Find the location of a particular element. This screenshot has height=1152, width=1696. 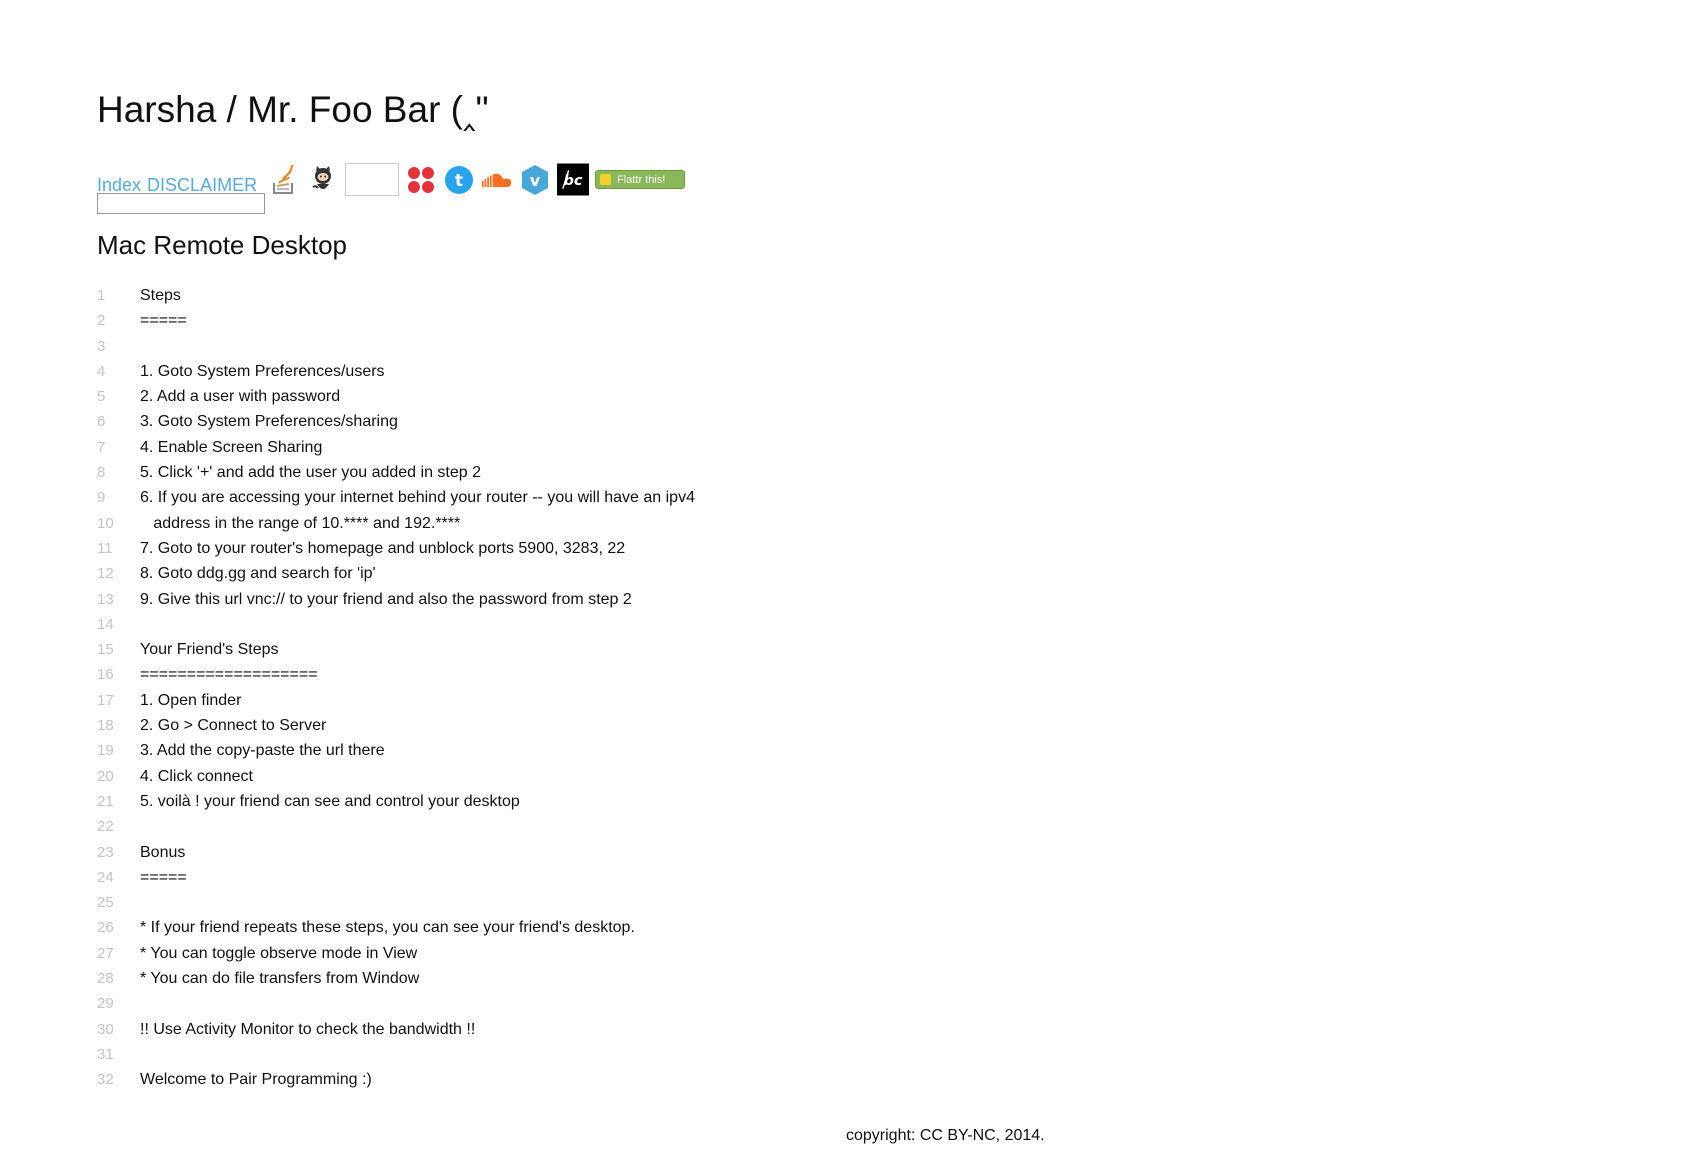

line-number: 20 is located at coordinates (105, 776).